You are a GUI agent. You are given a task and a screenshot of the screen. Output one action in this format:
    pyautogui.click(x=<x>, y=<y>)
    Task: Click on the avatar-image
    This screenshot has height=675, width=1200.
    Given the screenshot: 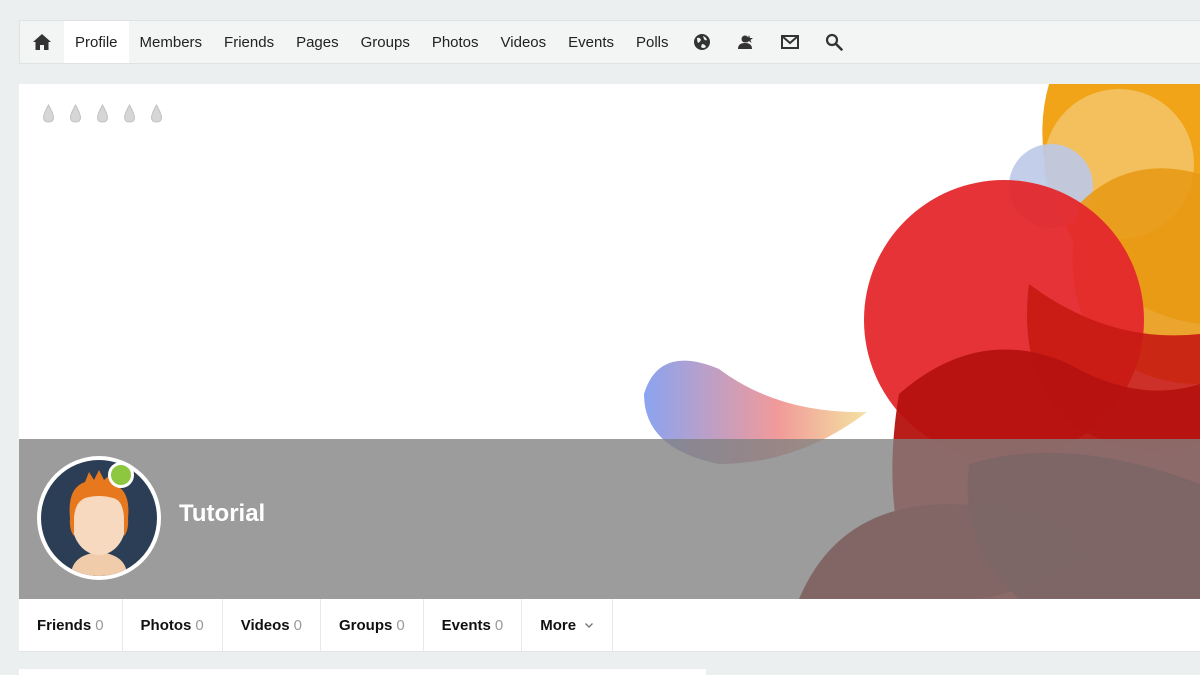 What is the action you would take?
    pyautogui.click(x=99, y=518)
    